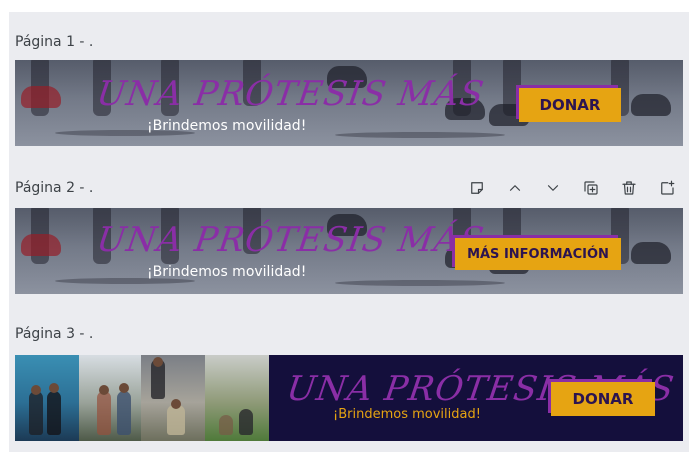  Describe the element at coordinates (629, 188) in the screenshot. I see `delete-page-icon` at that location.